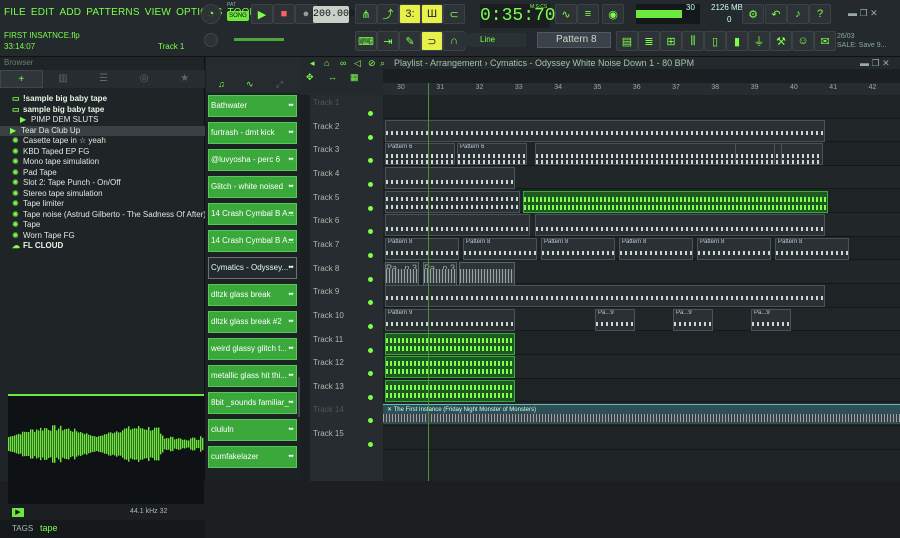 The image size is (900, 538). I want to click on pattern-clip: metallic glass hit thi... ⬌, so click(252, 376).